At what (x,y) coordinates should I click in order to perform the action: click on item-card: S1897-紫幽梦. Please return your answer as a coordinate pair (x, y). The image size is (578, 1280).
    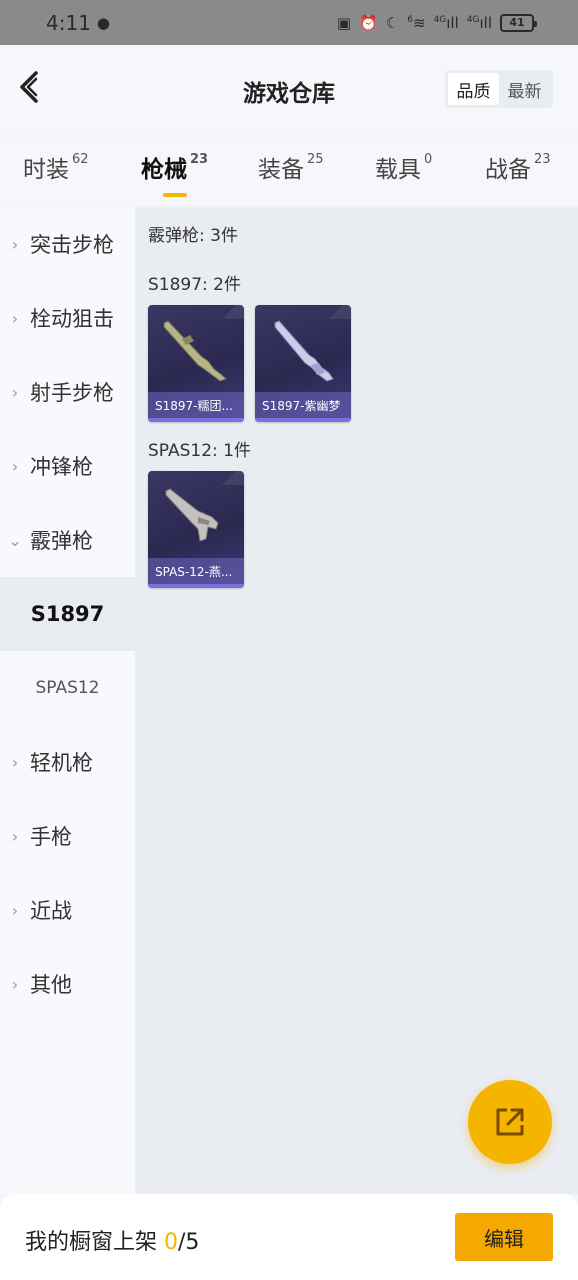
    Looking at the image, I should click on (303, 363).